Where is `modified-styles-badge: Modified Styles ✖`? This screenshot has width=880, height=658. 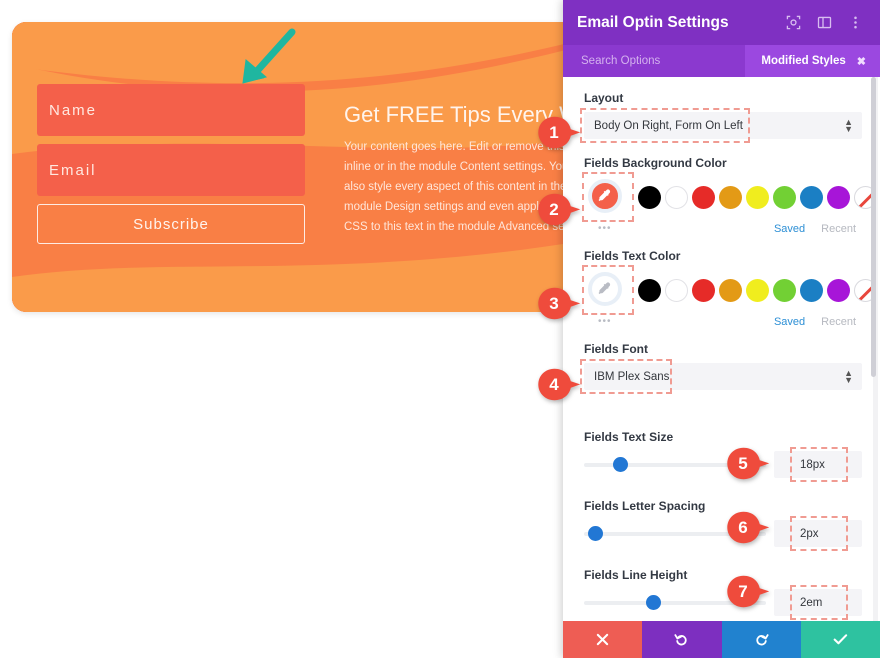
modified-styles-badge: Modified Styles ✖ is located at coordinates (812, 61).